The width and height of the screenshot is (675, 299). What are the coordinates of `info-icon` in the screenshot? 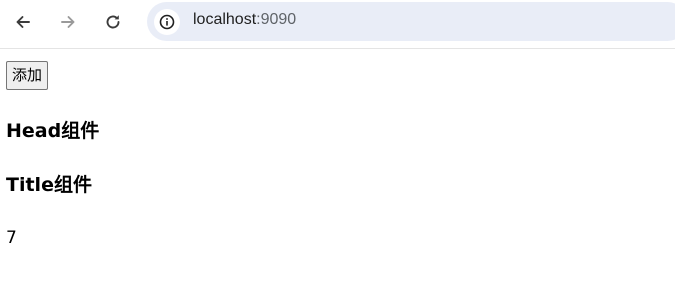 It's located at (167, 22).